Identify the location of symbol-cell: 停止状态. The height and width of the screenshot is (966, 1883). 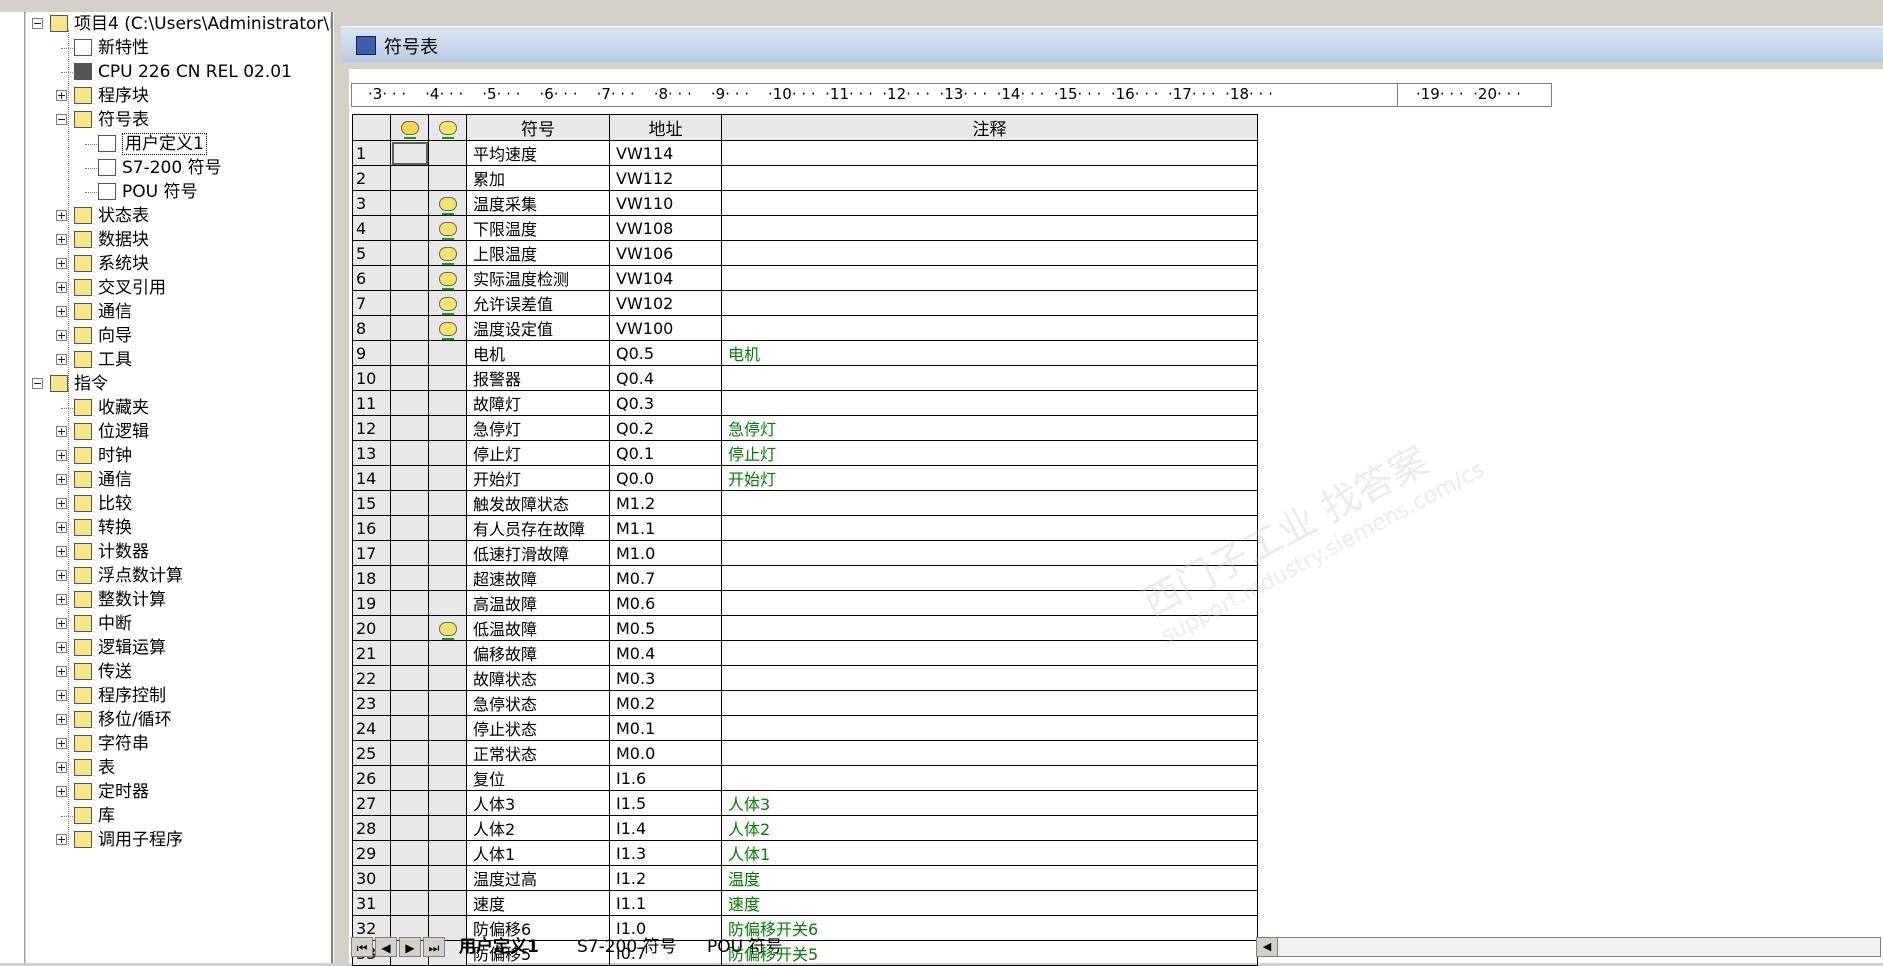
(538, 728).